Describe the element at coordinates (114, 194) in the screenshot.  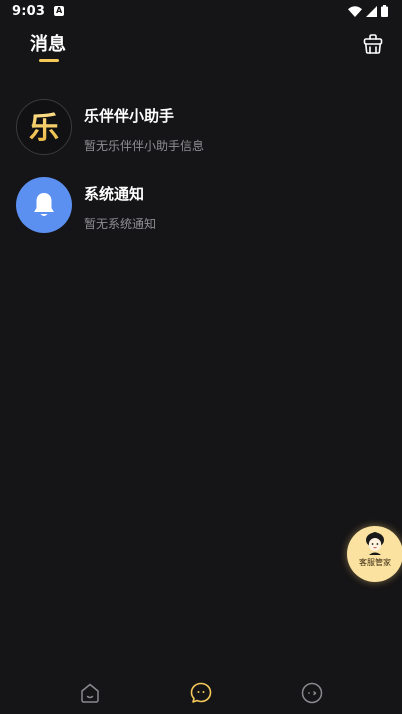
I see `message-title: 系统通知` at that location.